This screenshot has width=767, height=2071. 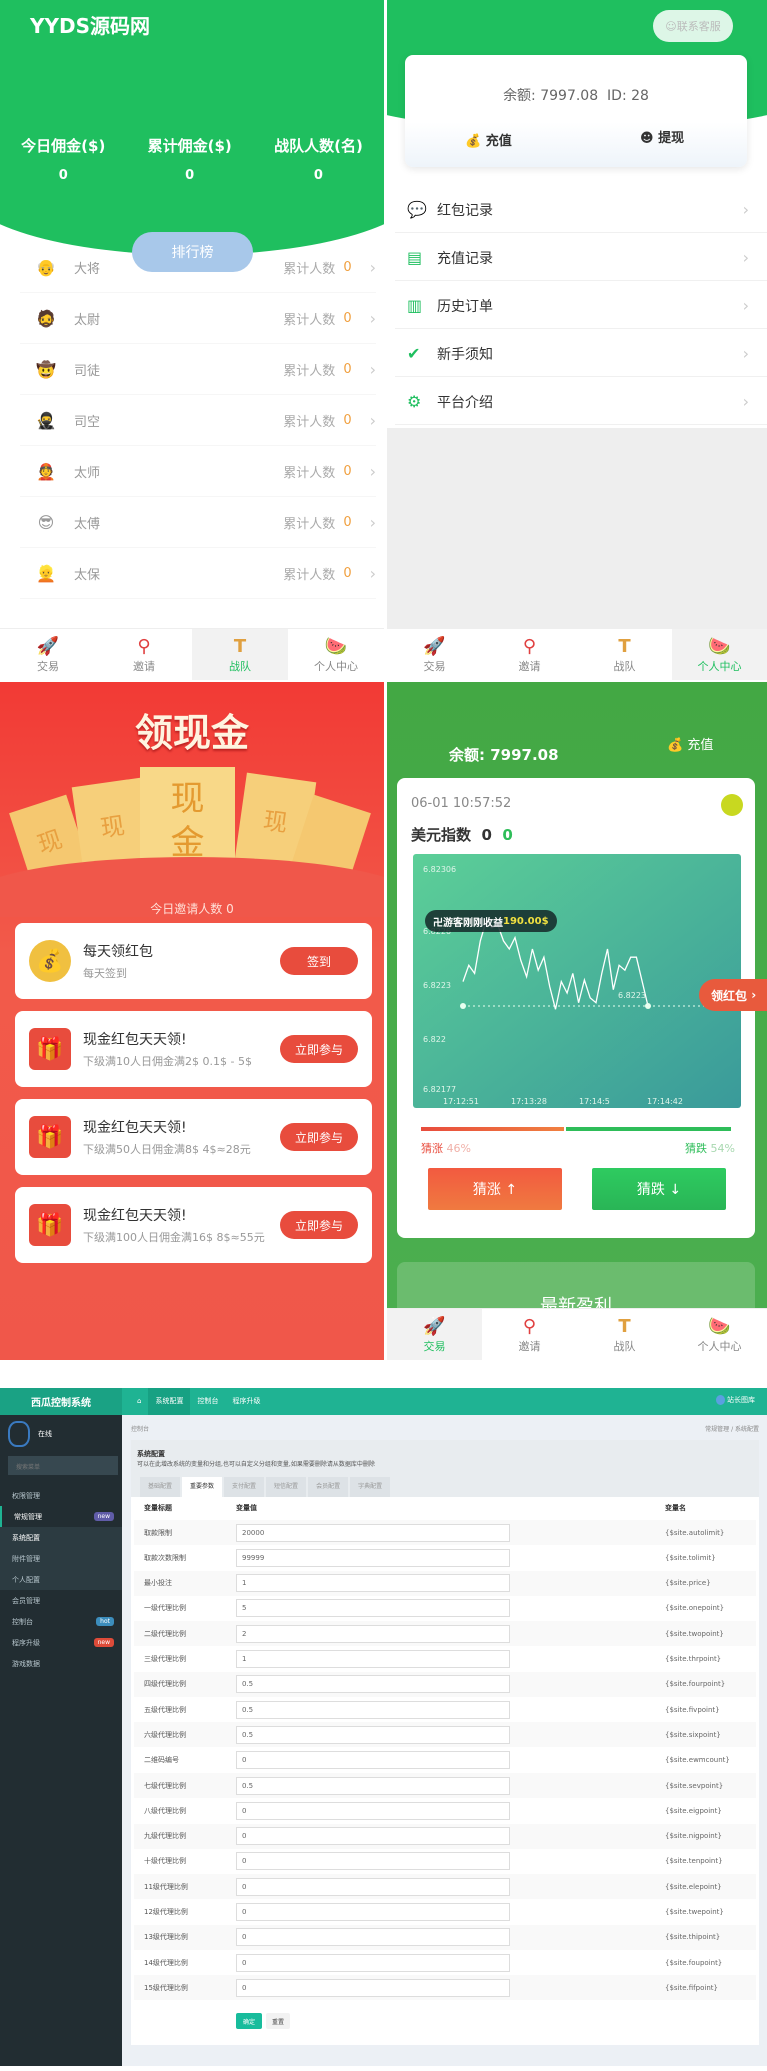 What do you see at coordinates (26, 1600) in the screenshot?
I see `sidebar-label: 会员管理` at bounding box center [26, 1600].